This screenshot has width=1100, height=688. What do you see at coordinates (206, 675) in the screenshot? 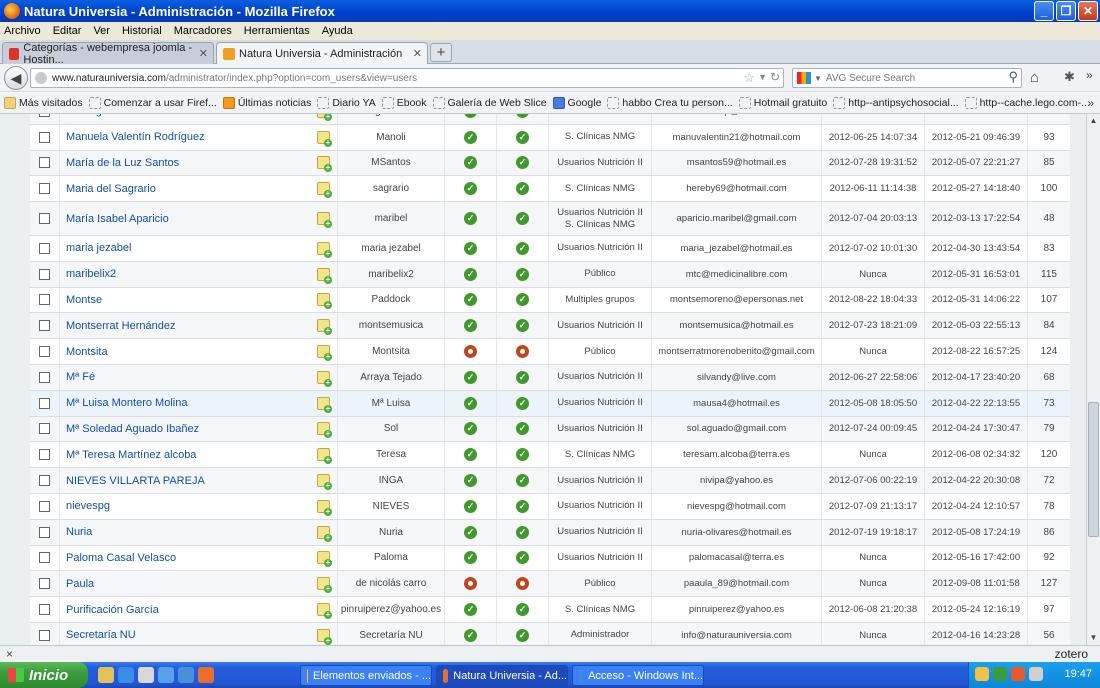
I see `firefox-quicklaunch-icon` at bounding box center [206, 675].